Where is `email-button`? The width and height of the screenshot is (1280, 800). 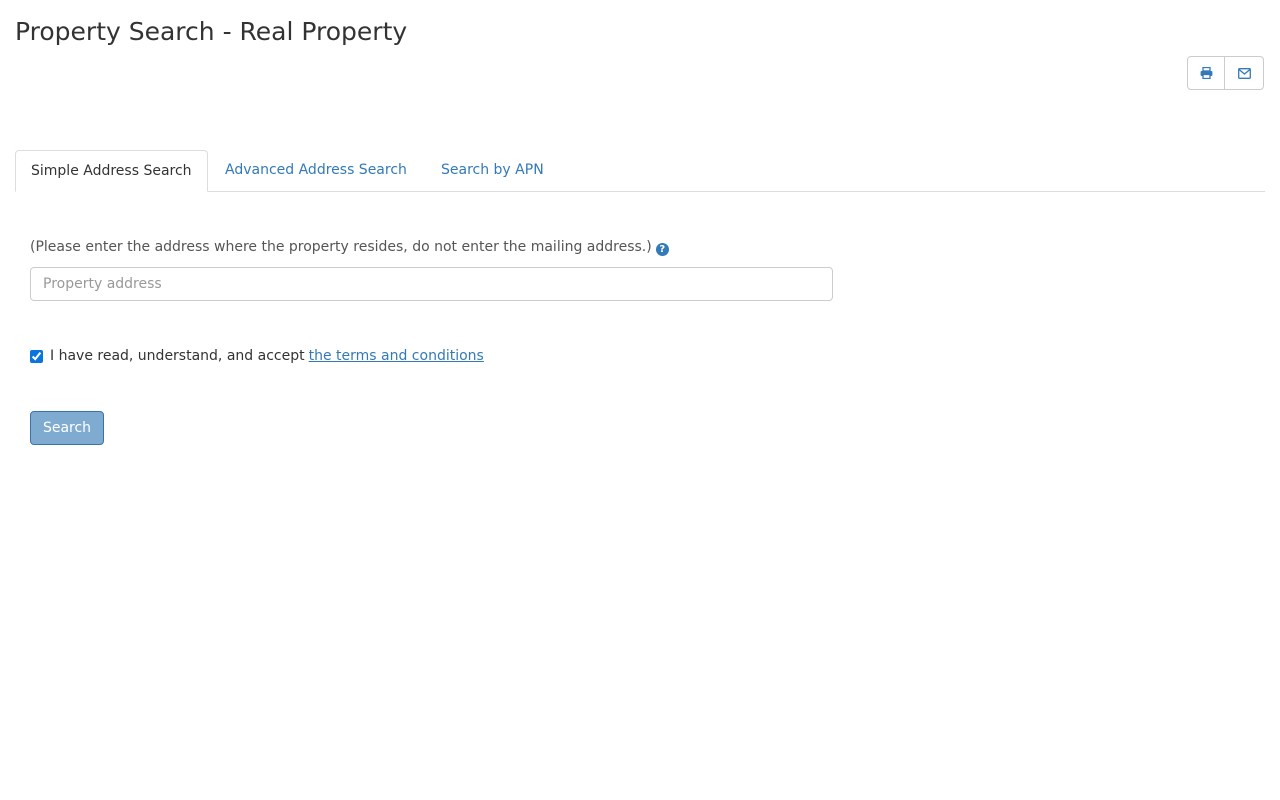
email-button is located at coordinates (1244, 73).